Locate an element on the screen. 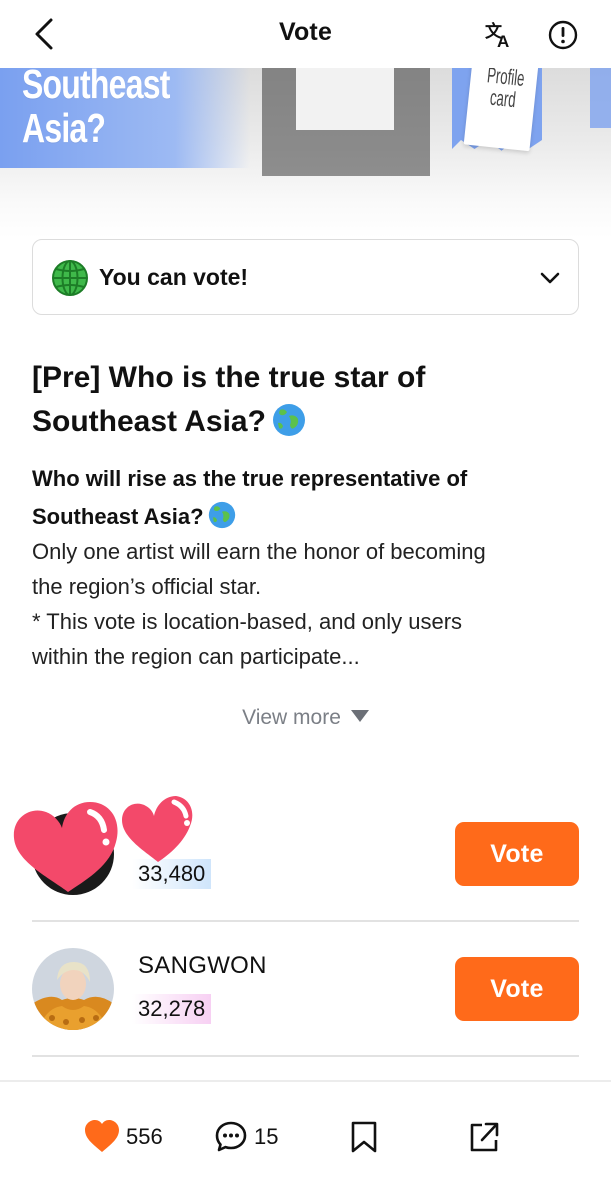  bottom-action-bar: 556 15 is located at coordinates (305, 1140).